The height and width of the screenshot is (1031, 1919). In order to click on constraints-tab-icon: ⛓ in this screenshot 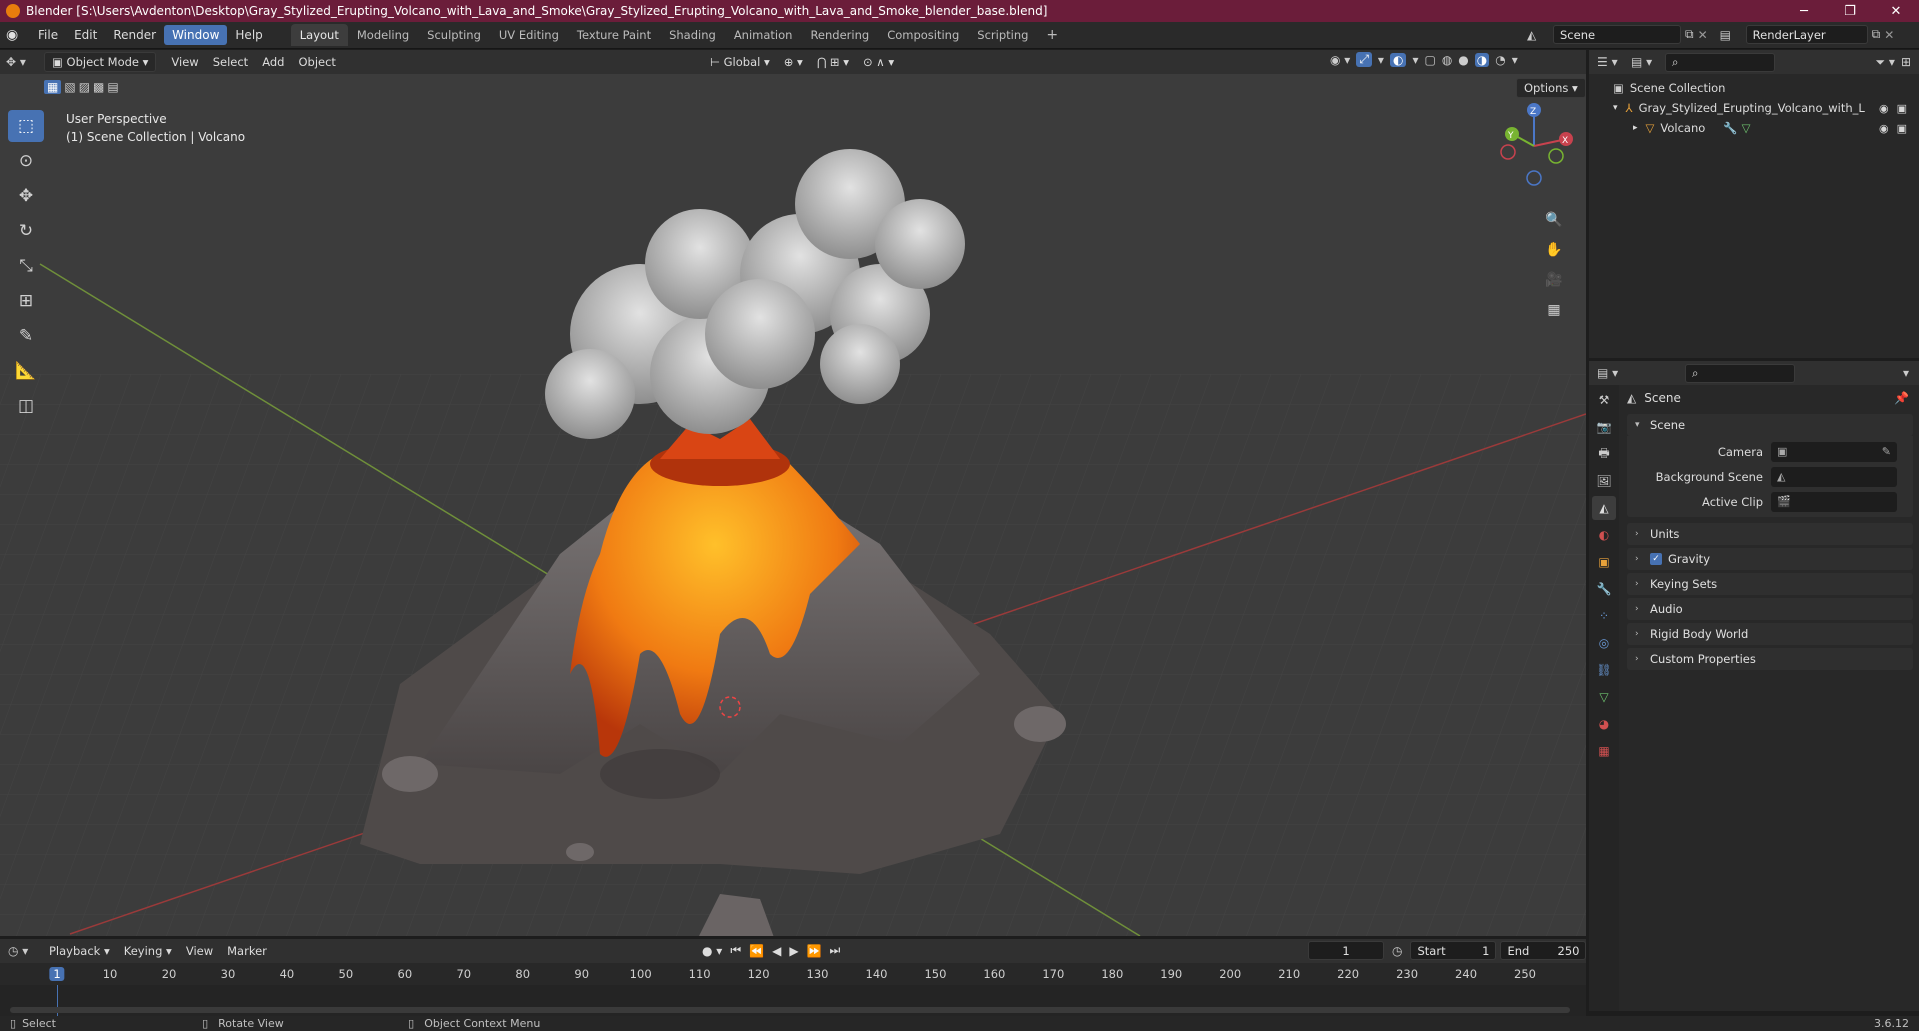, I will do `click(1604, 670)`.